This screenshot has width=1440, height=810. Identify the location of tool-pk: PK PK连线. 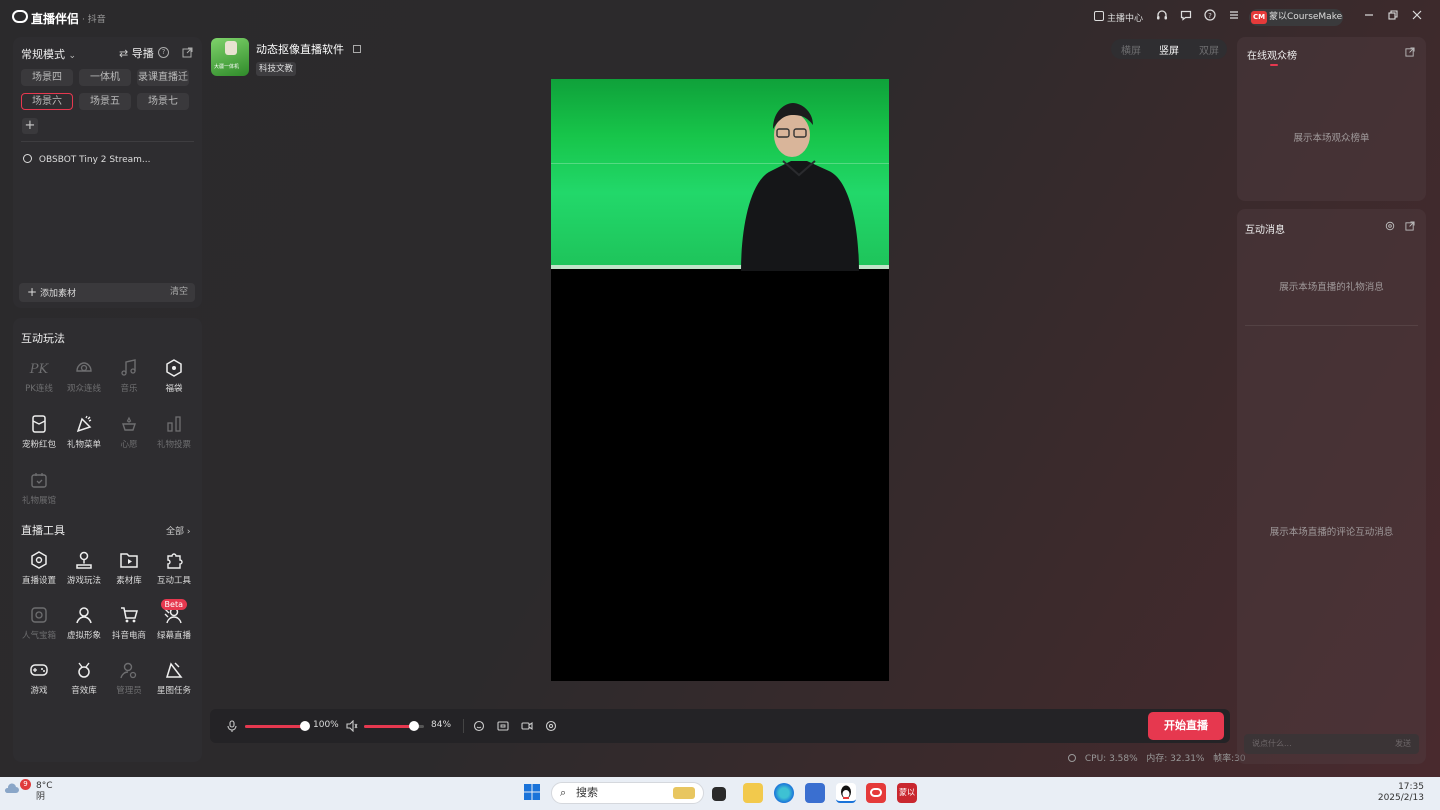
(39, 376).